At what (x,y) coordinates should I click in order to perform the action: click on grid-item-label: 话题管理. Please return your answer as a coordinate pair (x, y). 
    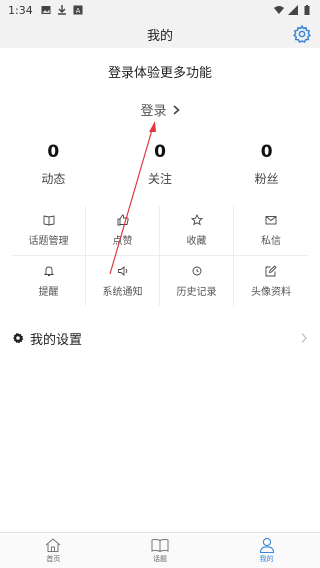
    Looking at the image, I should click on (48, 241).